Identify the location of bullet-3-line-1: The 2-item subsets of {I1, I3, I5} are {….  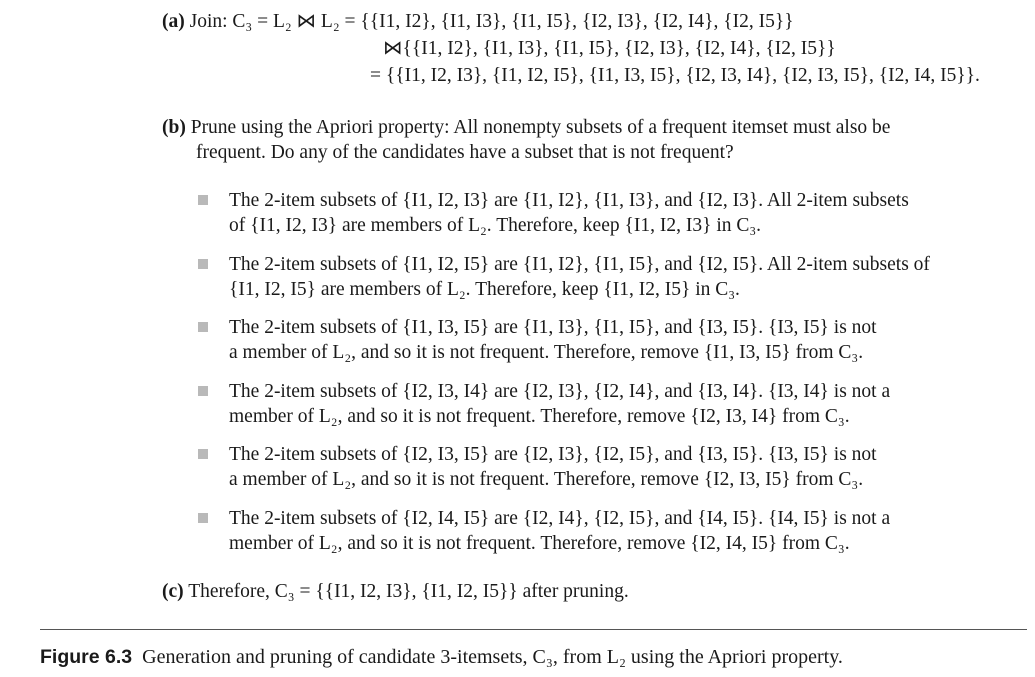
(553, 327).